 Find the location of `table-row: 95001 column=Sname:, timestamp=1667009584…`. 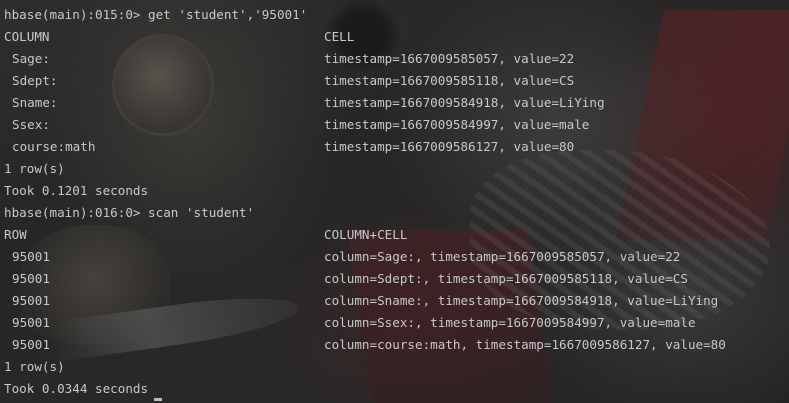

table-row: 95001 column=Sname:, timestamp=1667009584… is located at coordinates (396, 301).